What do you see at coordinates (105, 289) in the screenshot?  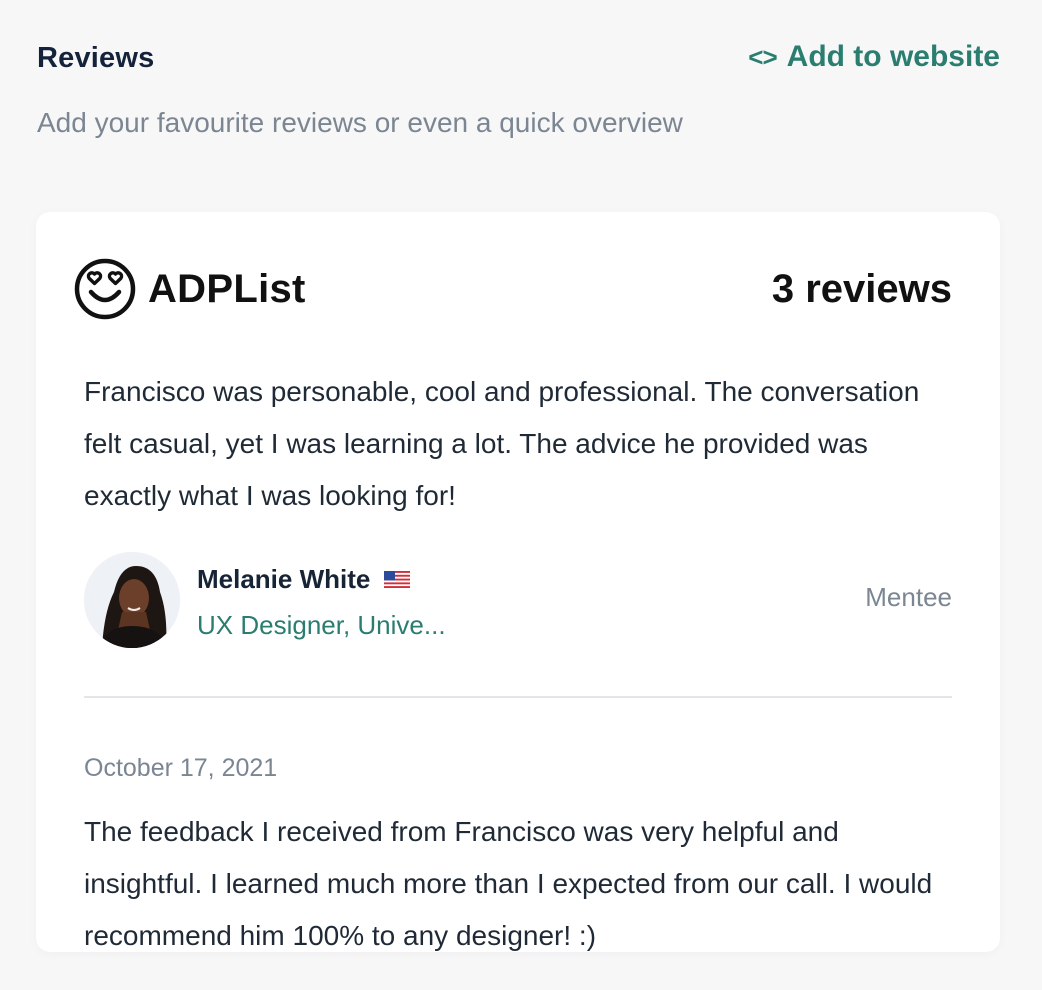 I see `heart-eyes-smiley-icon` at bounding box center [105, 289].